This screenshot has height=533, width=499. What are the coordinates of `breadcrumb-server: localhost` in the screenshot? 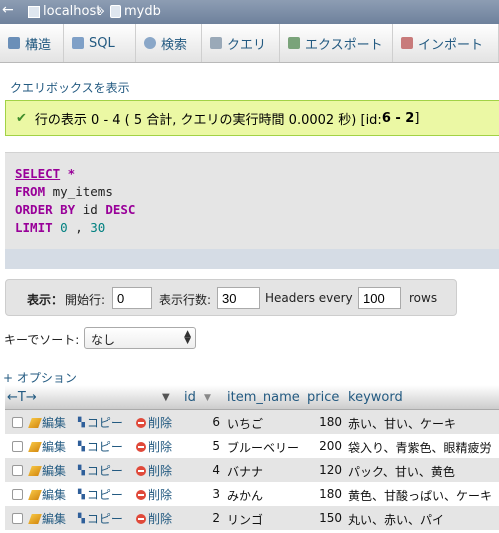 It's located at (64, 11).